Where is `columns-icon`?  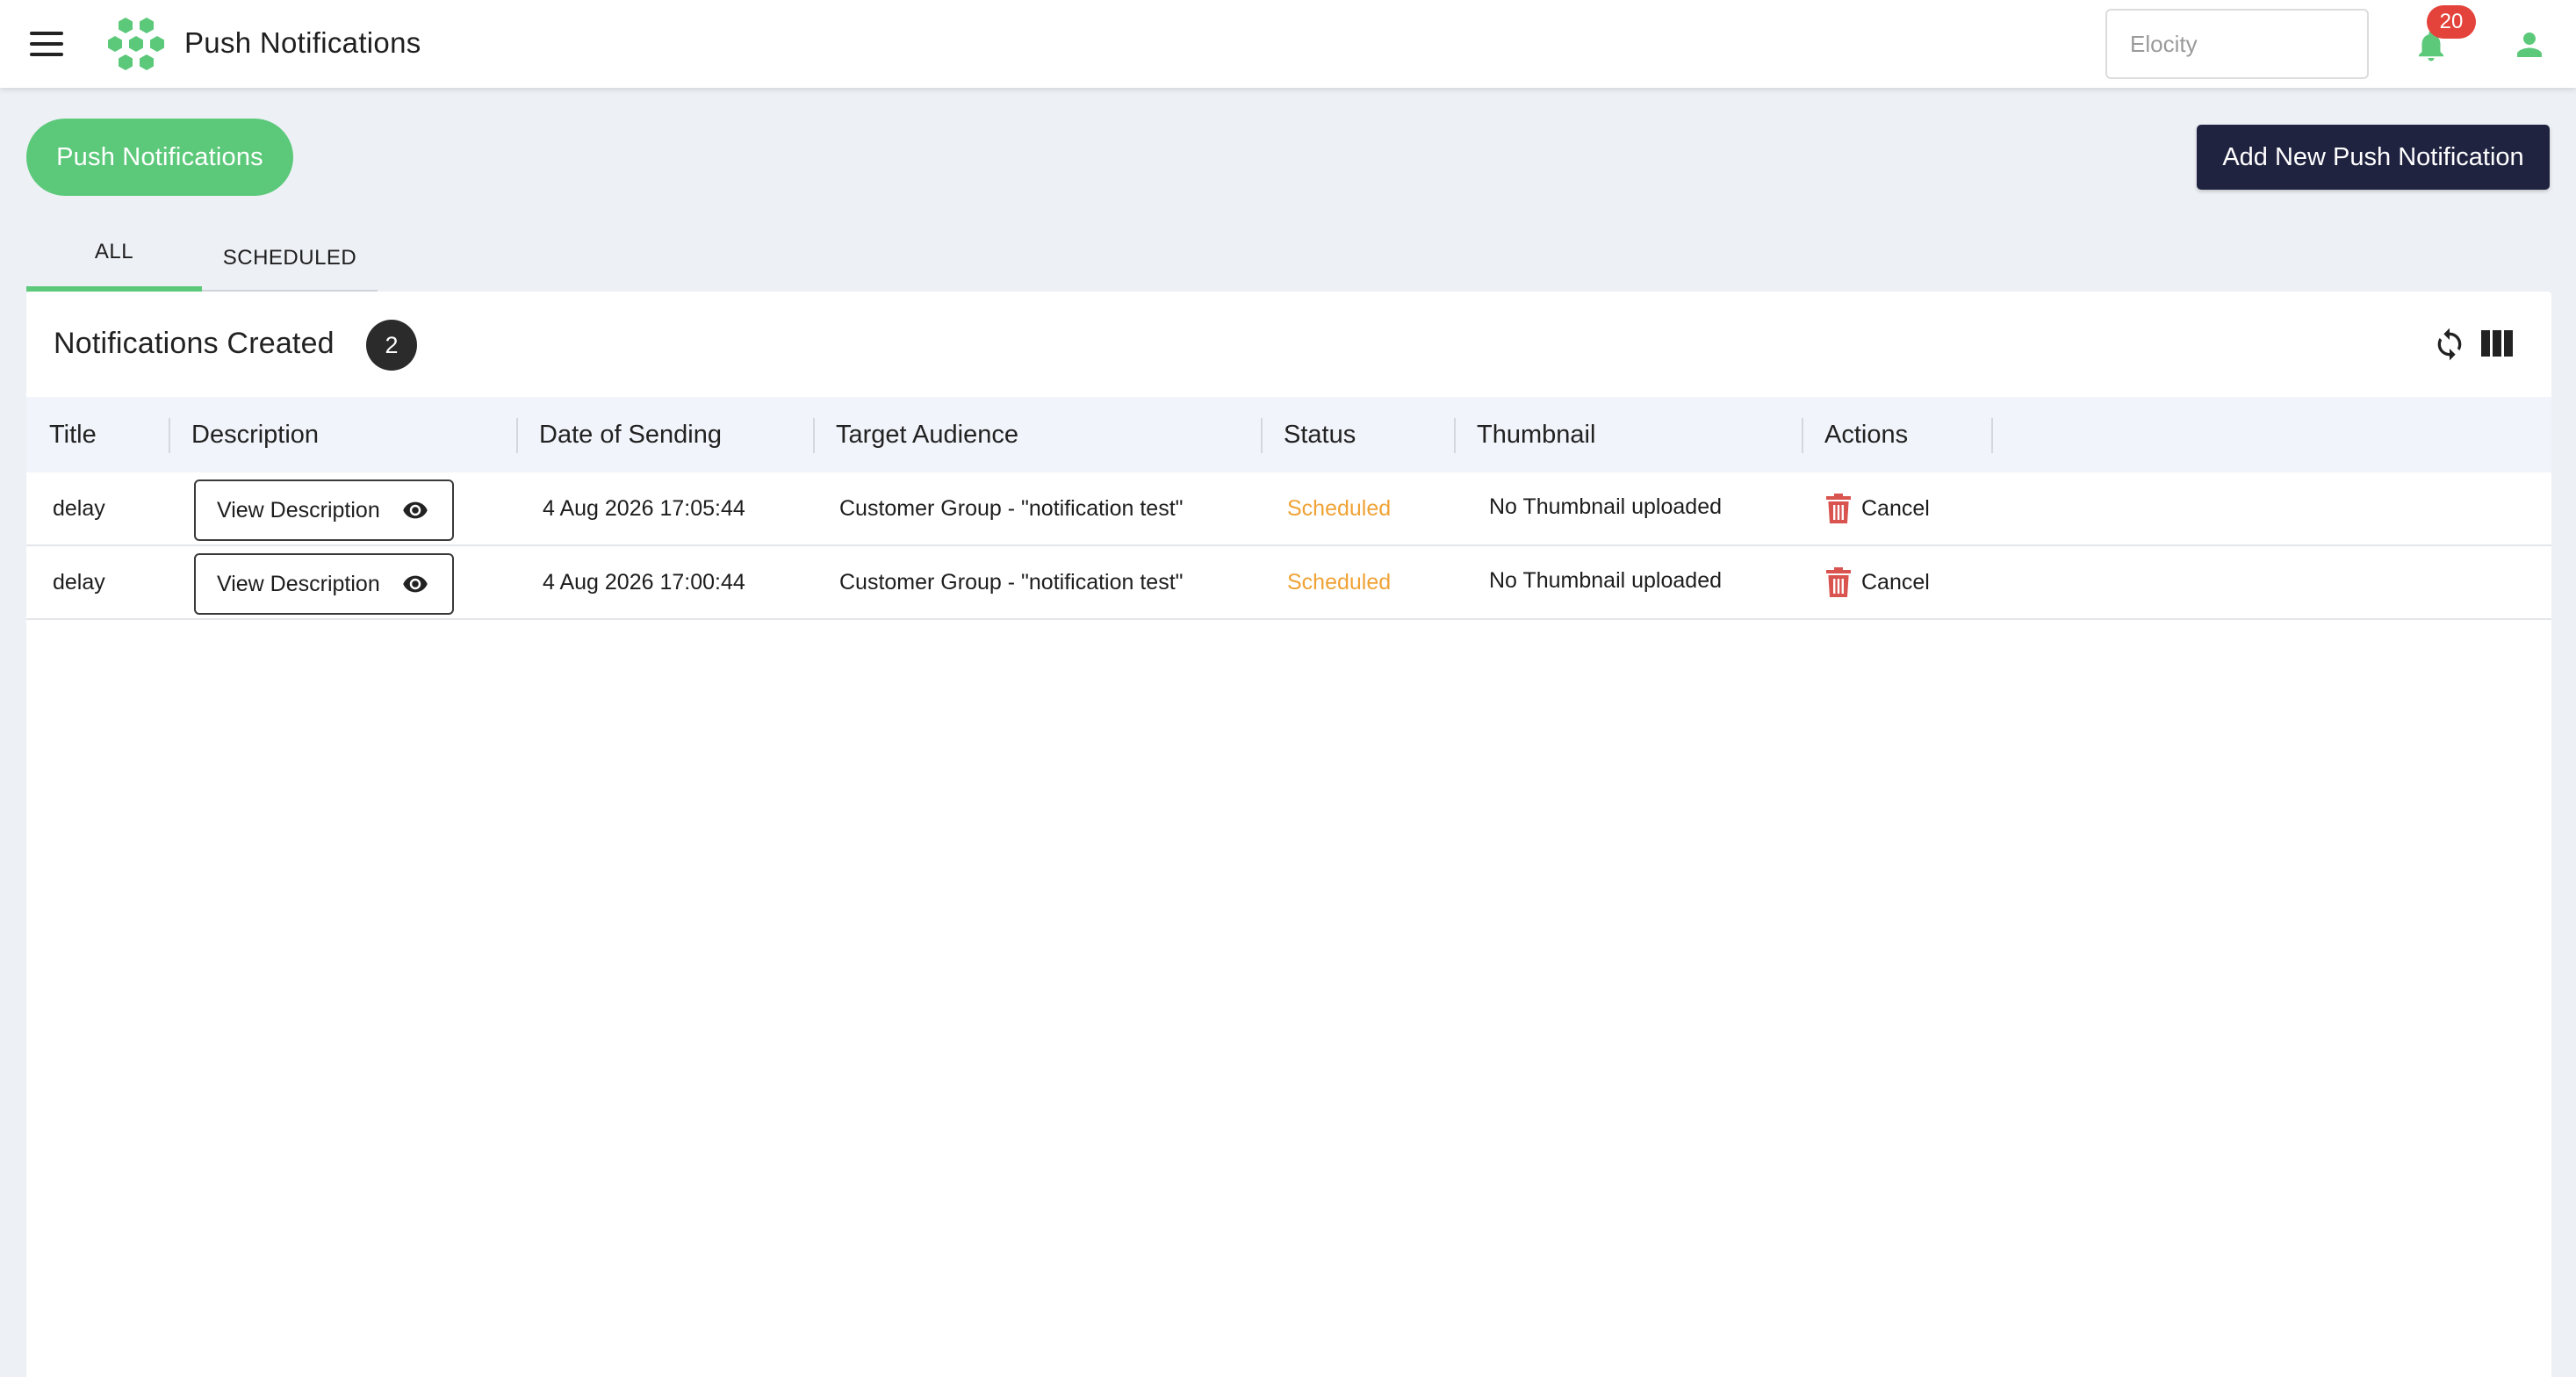 columns-icon is located at coordinates (2497, 344).